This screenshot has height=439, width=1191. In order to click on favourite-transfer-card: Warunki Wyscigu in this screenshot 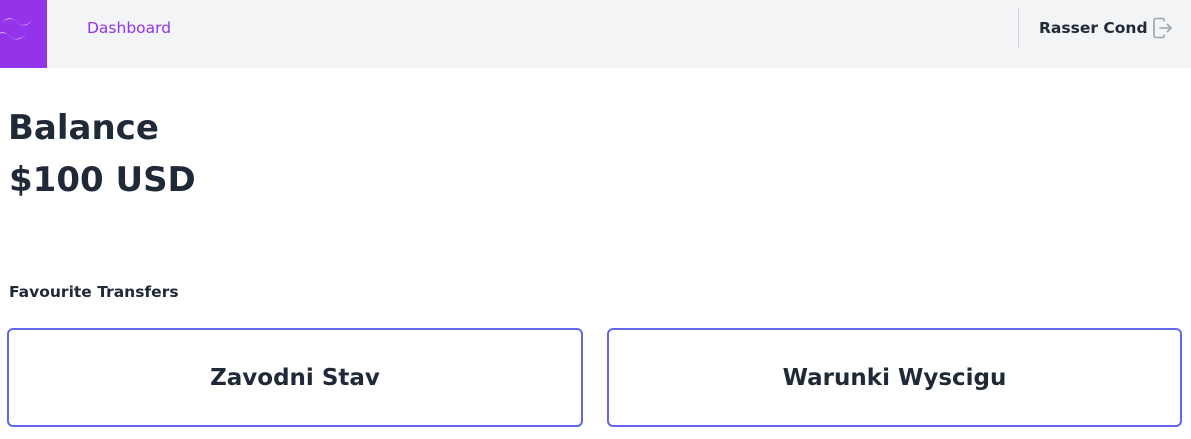, I will do `click(894, 377)`.